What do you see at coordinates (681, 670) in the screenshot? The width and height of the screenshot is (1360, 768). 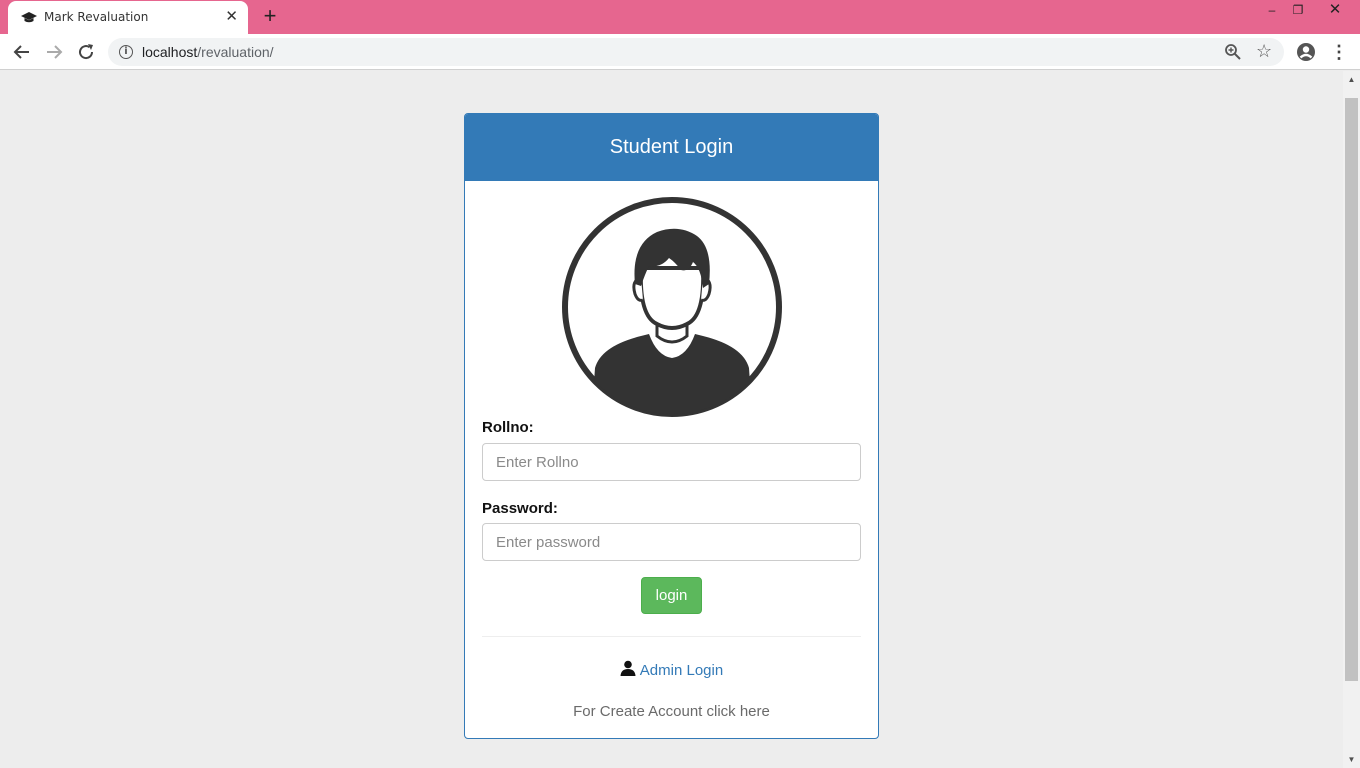 I see `admin-login-label: Admin Login` at bounding box center [681, 670].